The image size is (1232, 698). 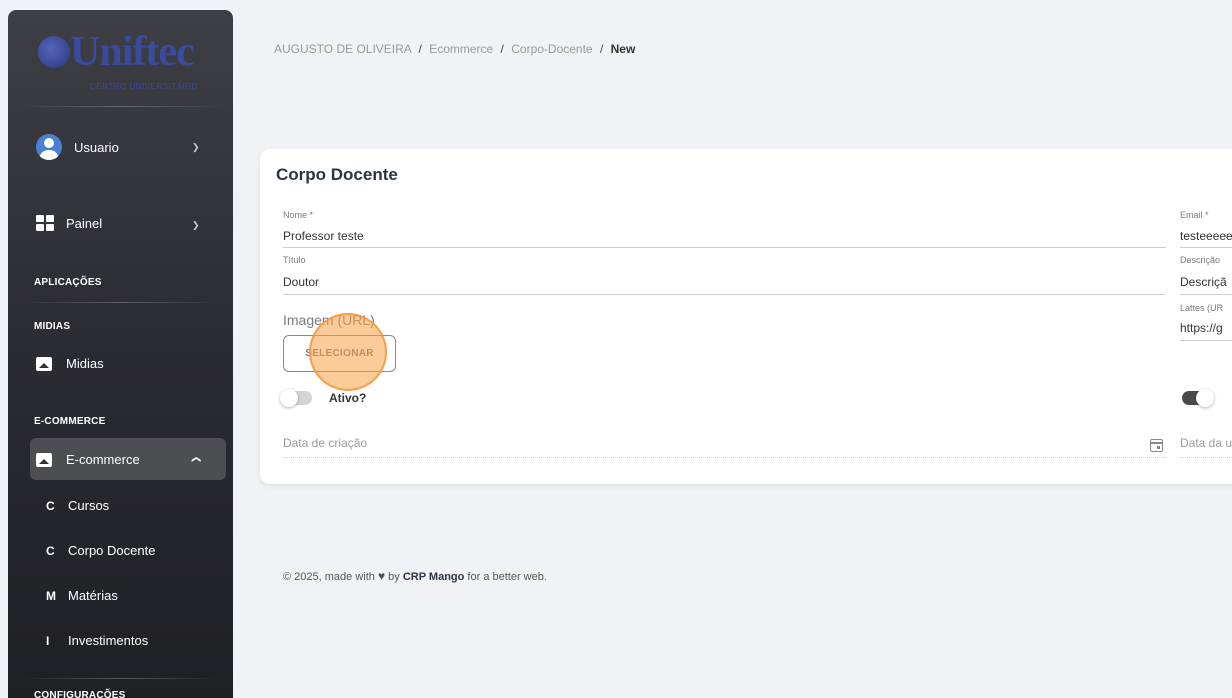 I want to click on titulo-field: Doutor, so click(x=301, y=282).